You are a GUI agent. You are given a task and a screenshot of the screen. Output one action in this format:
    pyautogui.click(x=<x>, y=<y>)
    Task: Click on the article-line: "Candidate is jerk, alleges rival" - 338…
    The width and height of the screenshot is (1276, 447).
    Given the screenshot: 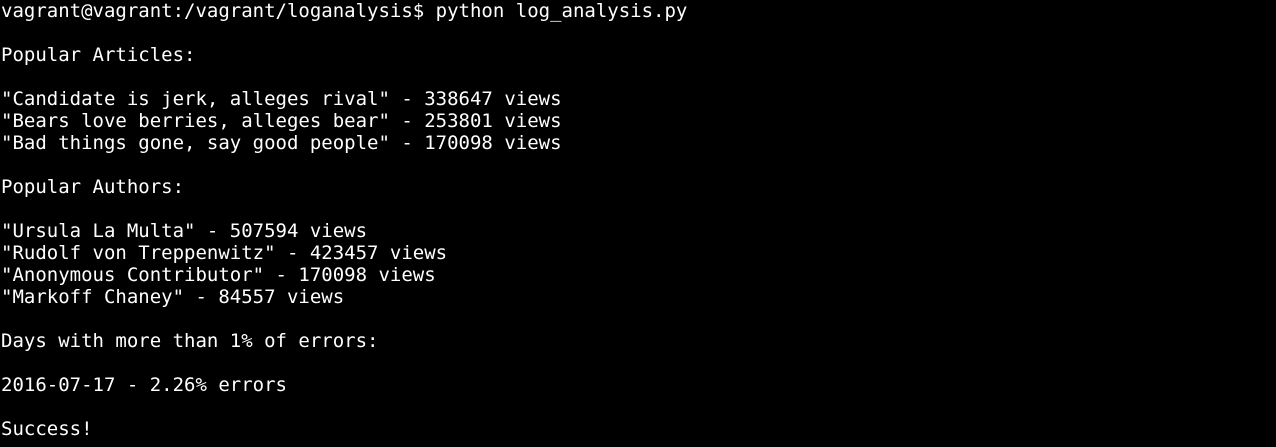 What is the action you would take?
    pyautogui.click(x=281, y=99)
    